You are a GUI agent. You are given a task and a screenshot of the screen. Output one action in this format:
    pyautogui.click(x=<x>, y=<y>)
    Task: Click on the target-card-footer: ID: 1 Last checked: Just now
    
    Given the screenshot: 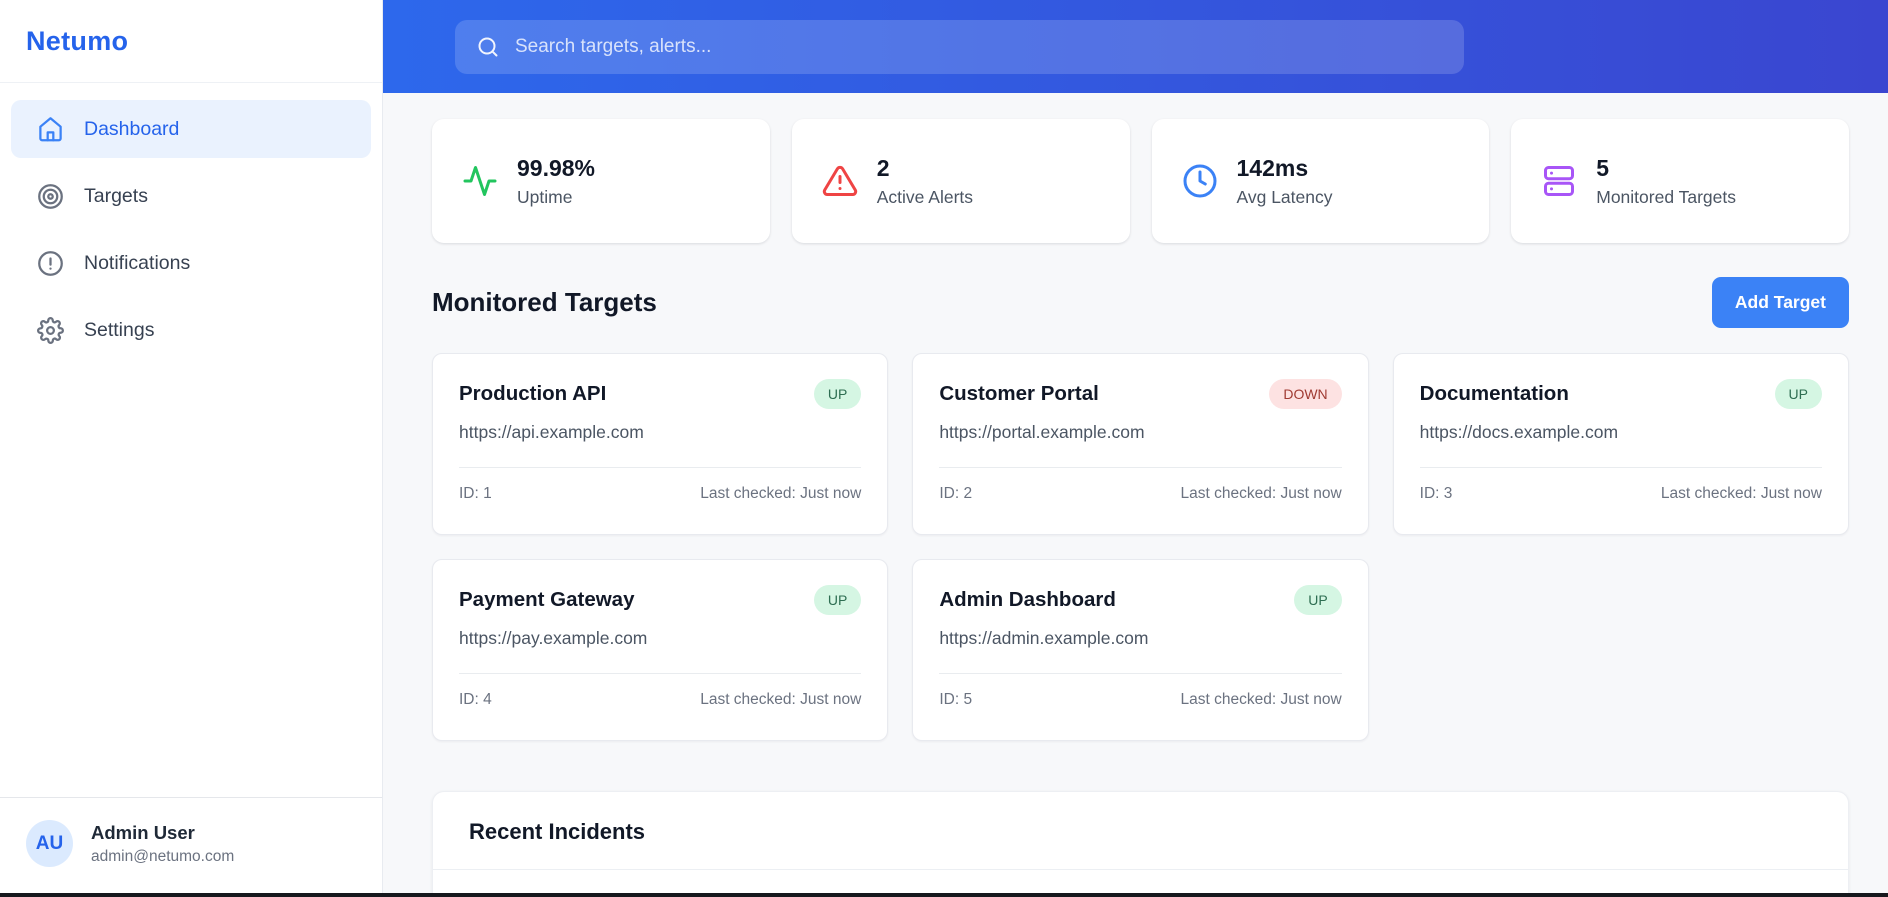 What is the action you would take?
    pyautogui.click(x=660, y=494)
    